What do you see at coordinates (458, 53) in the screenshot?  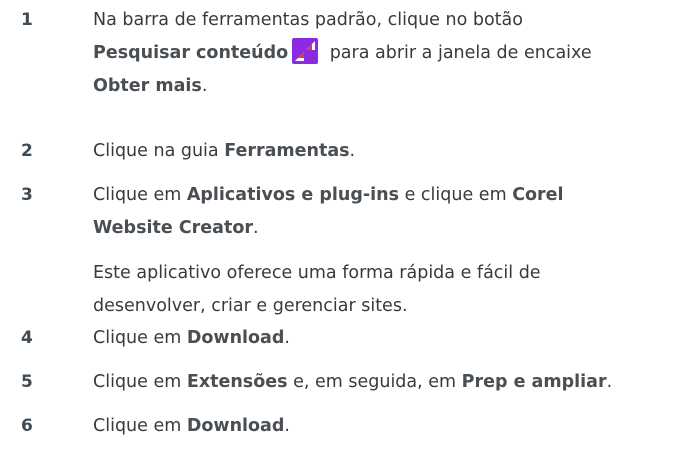 I see `step-text-rest: para abrir a janela de encaixe` at bounding box center [458, 53].